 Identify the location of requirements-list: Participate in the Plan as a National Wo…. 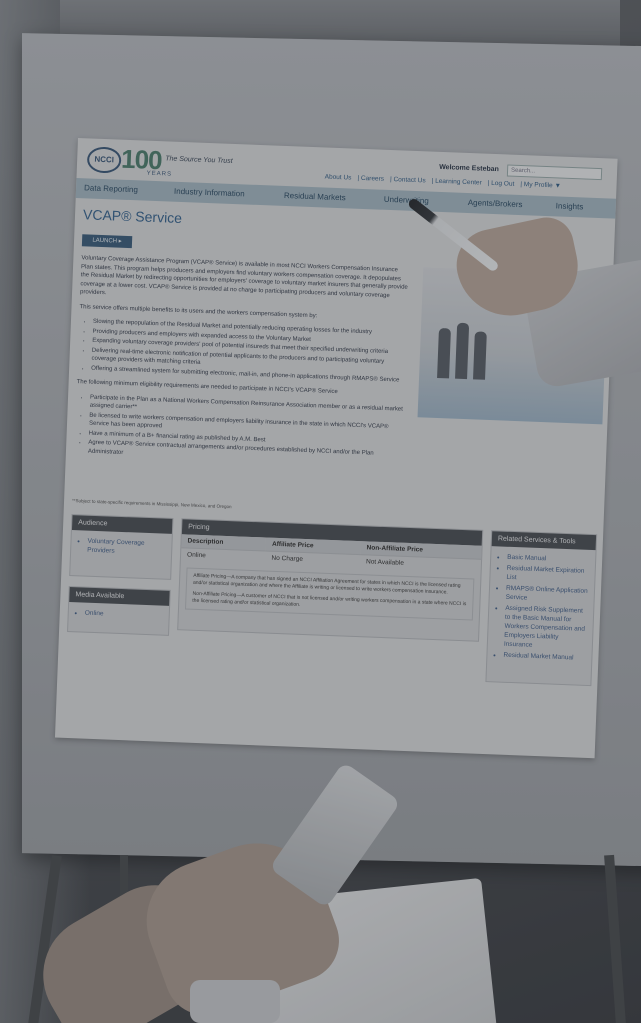
(240, 430).